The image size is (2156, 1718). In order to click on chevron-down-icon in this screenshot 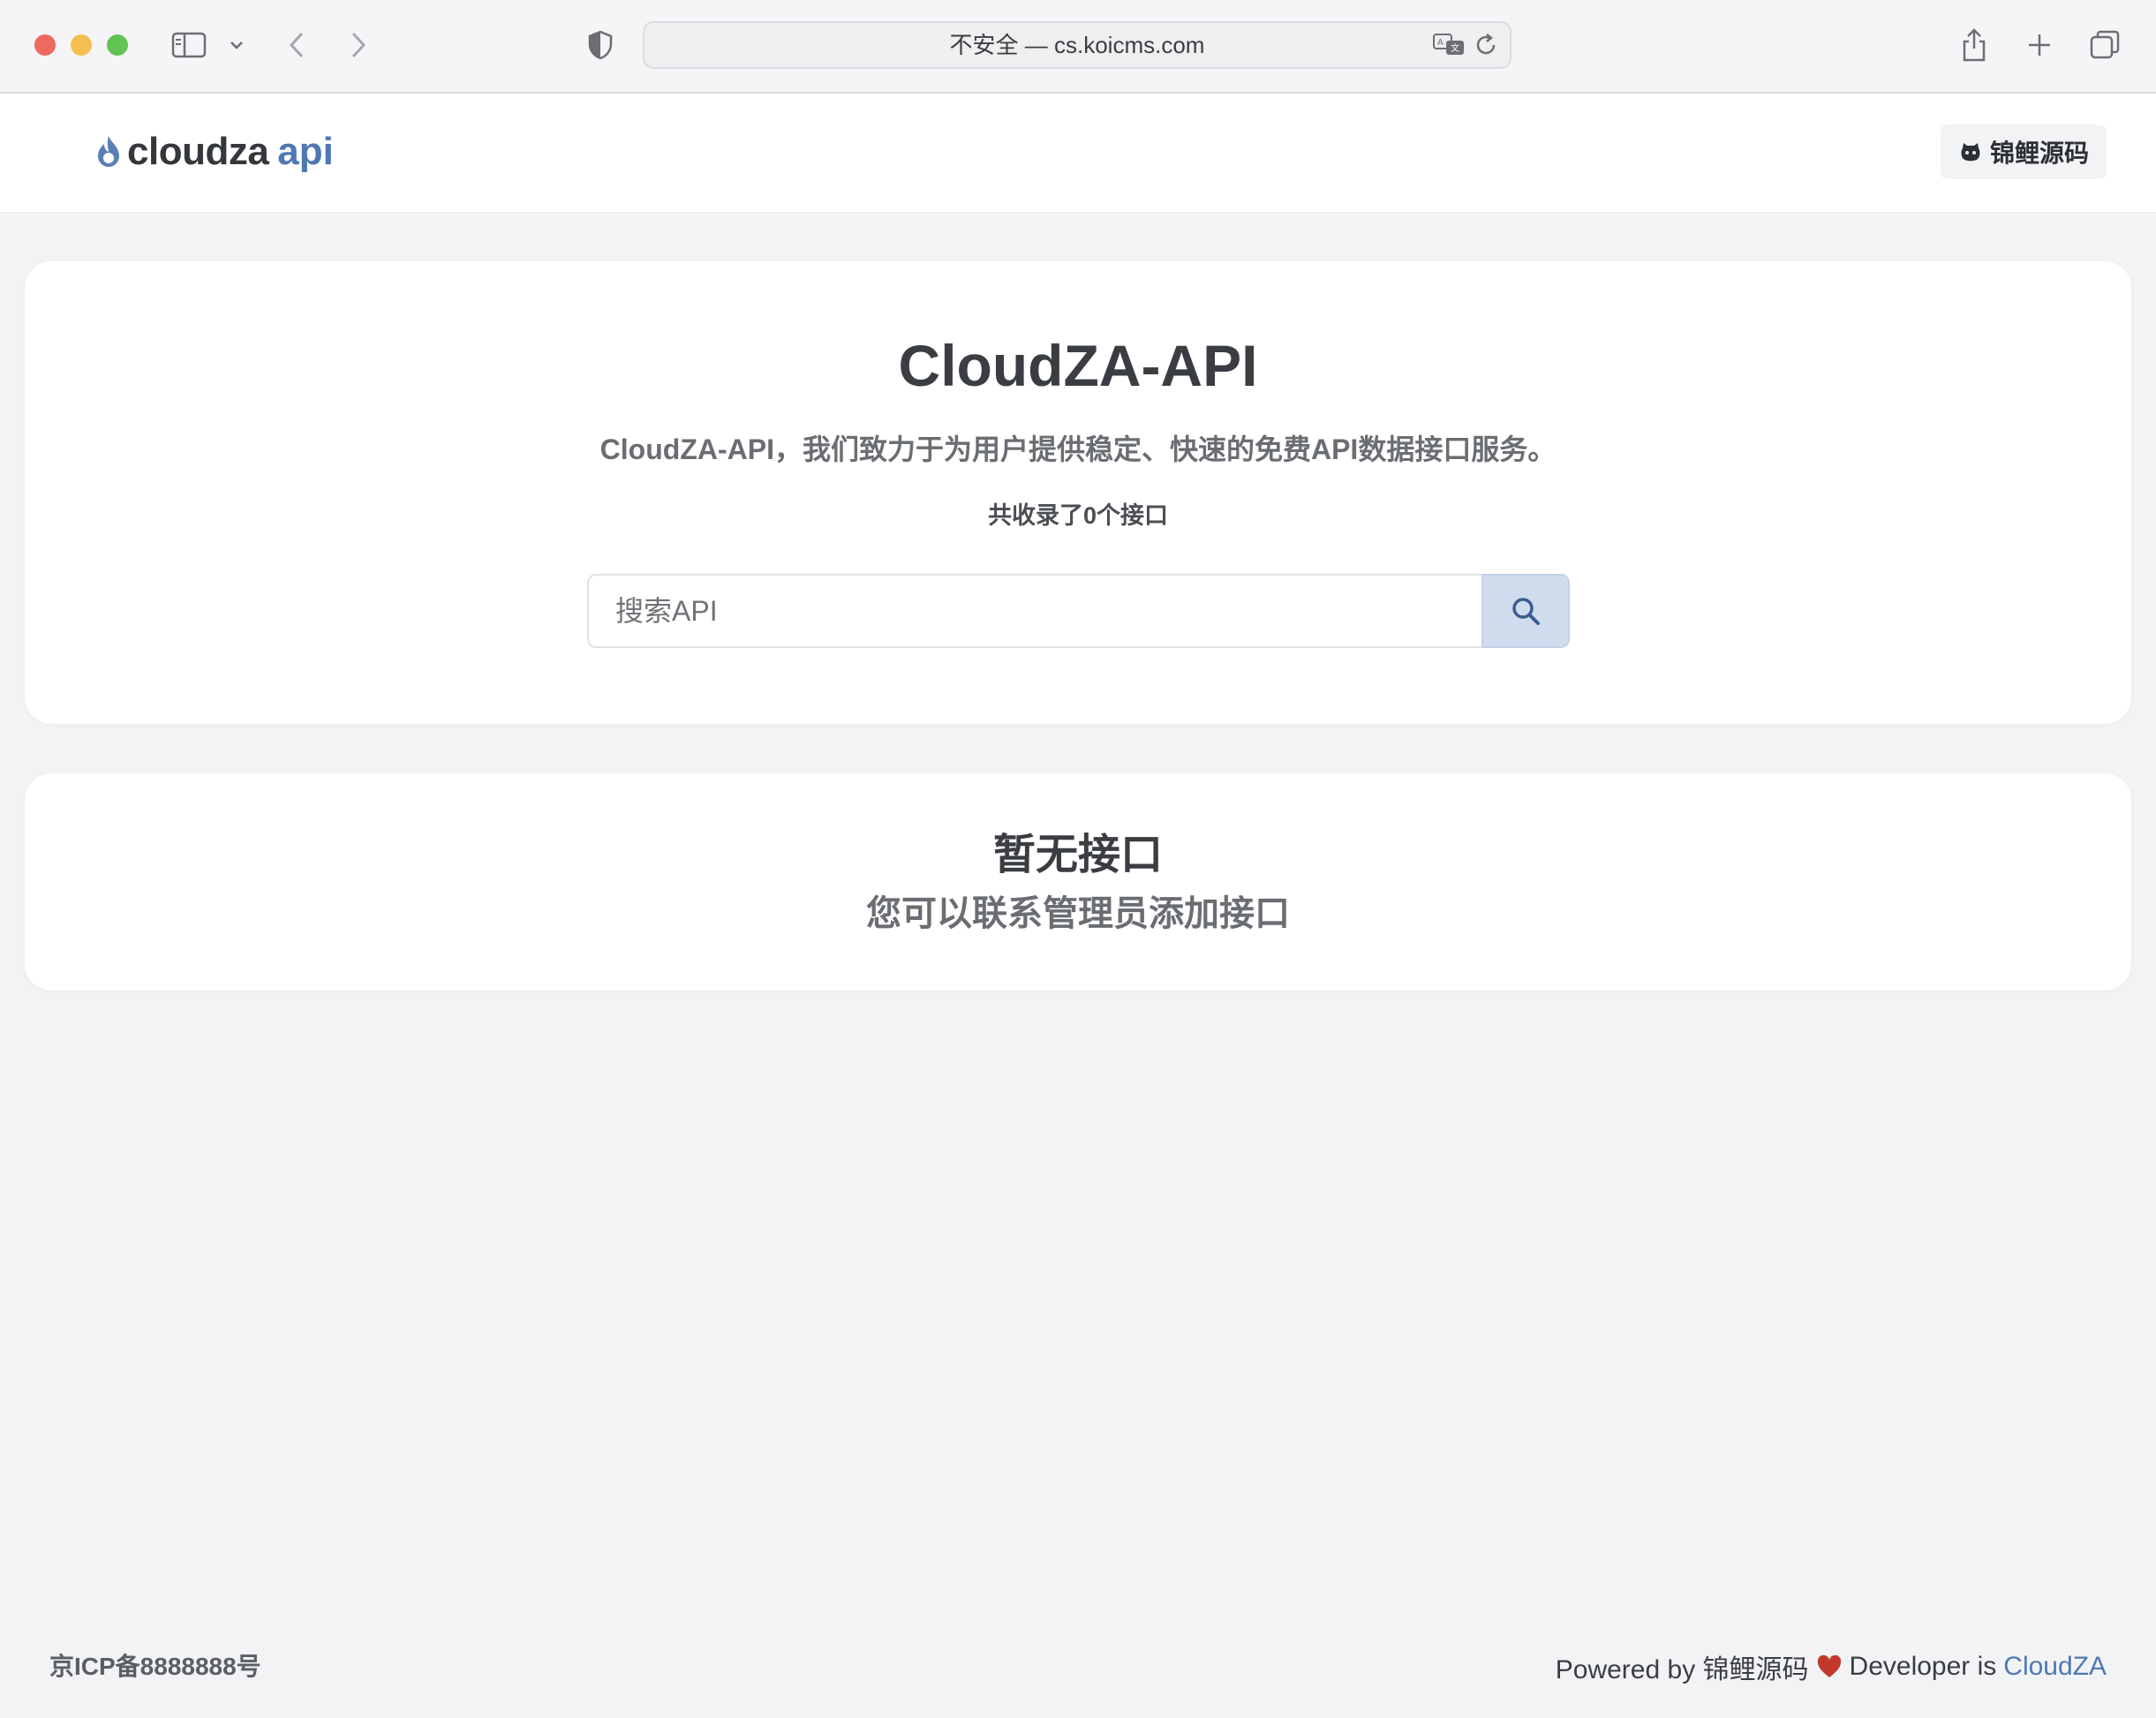, I will do `click(237, 45)`.